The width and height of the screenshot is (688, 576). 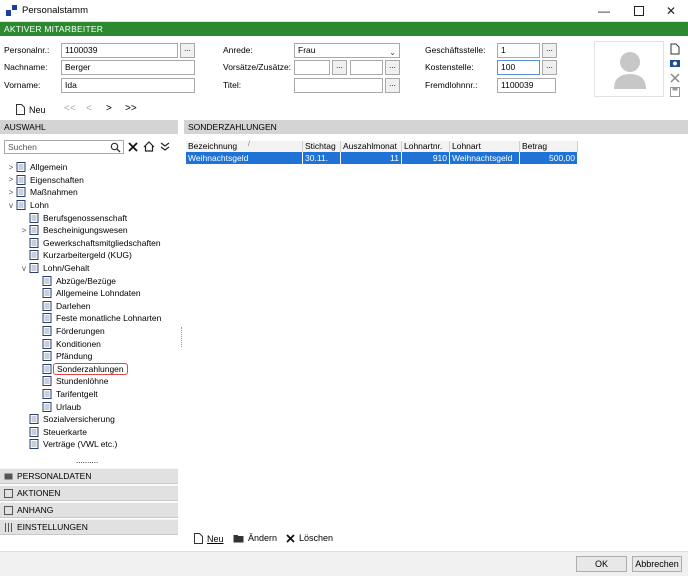 I want to click on next-record-button: >, so click(x=109, y=108).